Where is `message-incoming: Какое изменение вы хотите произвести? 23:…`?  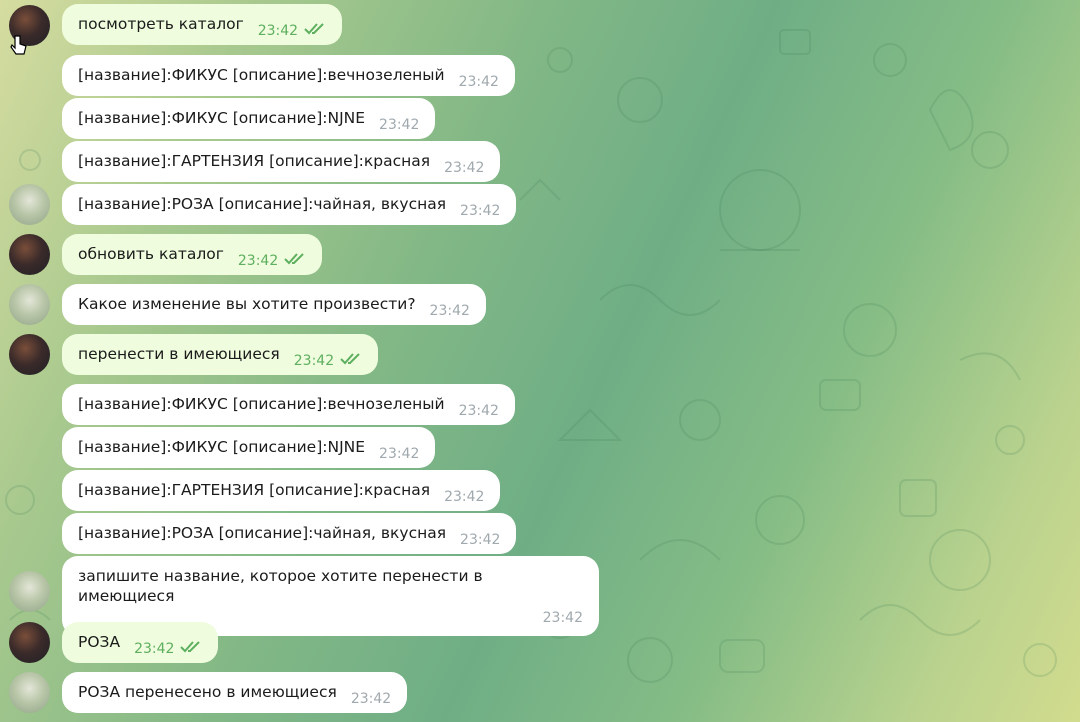 message-incoming: Какое изменение вы хотите произвести? 23:… is located at coordinates (274, 304).